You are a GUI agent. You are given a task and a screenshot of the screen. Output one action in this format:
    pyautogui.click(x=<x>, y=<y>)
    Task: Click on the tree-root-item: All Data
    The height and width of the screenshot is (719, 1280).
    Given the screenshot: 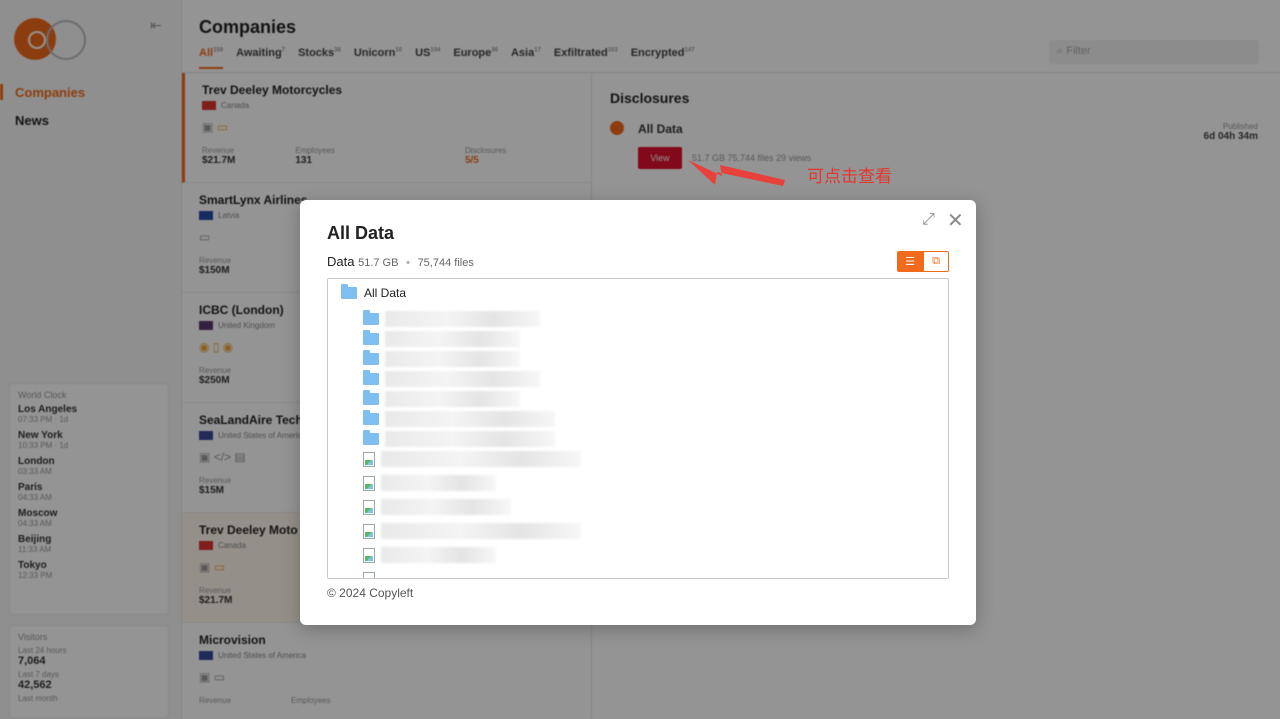 What is the action you would take?
    pyautogui.click(x=374, y=292)
    